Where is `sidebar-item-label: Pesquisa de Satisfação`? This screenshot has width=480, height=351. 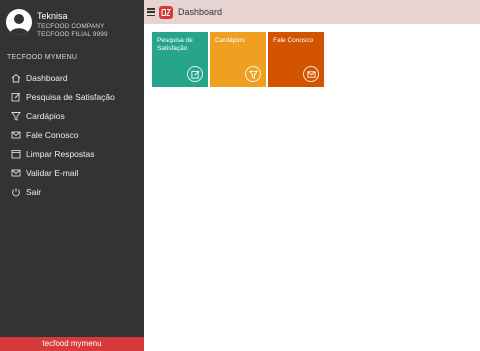
sidebar-item-label: Pesquisa de Satisfação is located at coordinates (70, 96).